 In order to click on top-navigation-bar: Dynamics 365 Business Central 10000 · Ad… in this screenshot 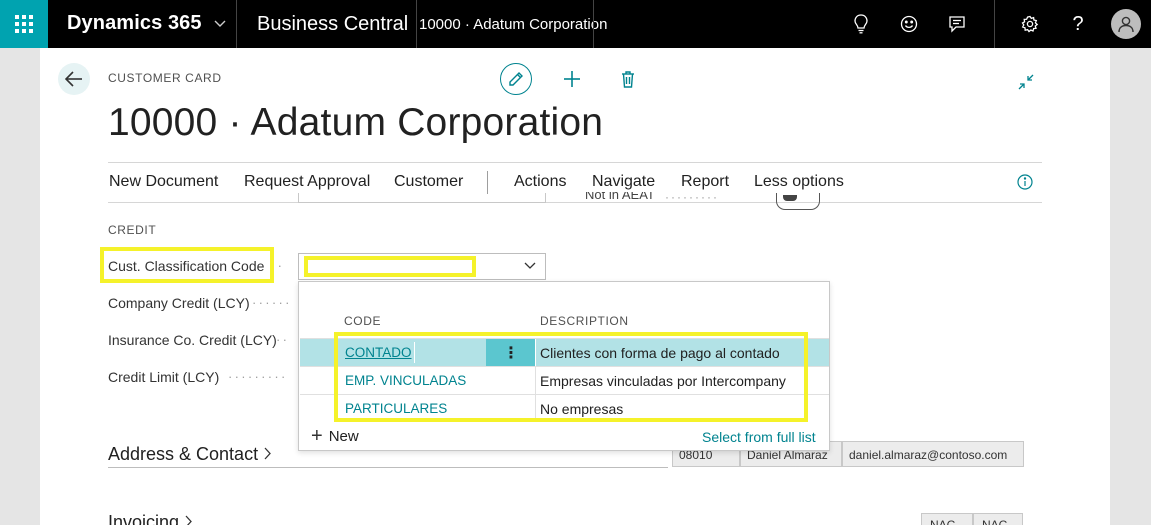, I will do `click(575, 24)`.